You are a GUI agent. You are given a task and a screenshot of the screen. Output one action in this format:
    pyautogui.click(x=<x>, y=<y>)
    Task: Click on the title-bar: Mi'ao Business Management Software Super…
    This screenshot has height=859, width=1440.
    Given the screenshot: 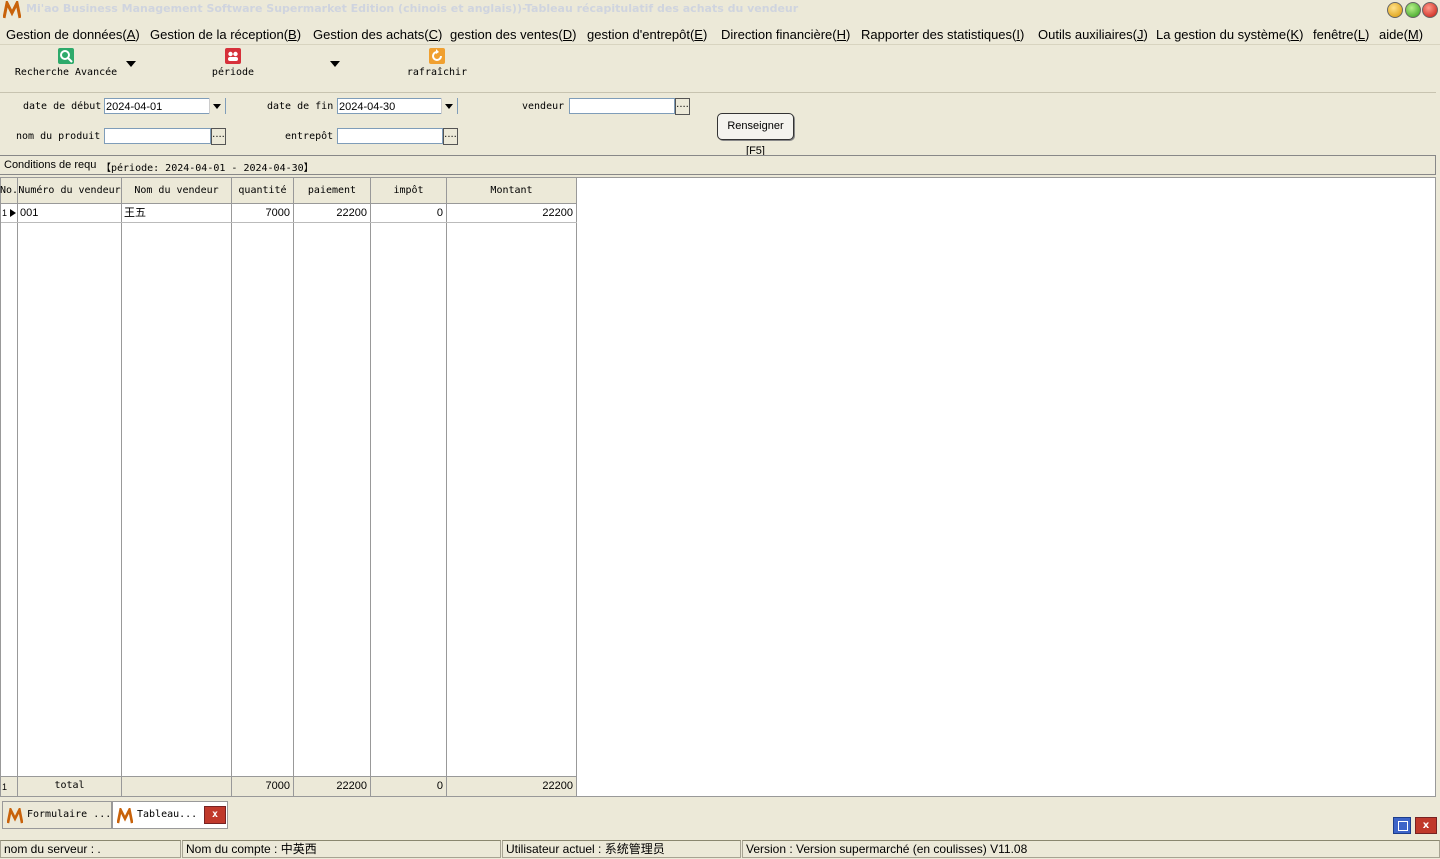 What is the action you would take?
    pyautogui.click(x=720, y=10)
    